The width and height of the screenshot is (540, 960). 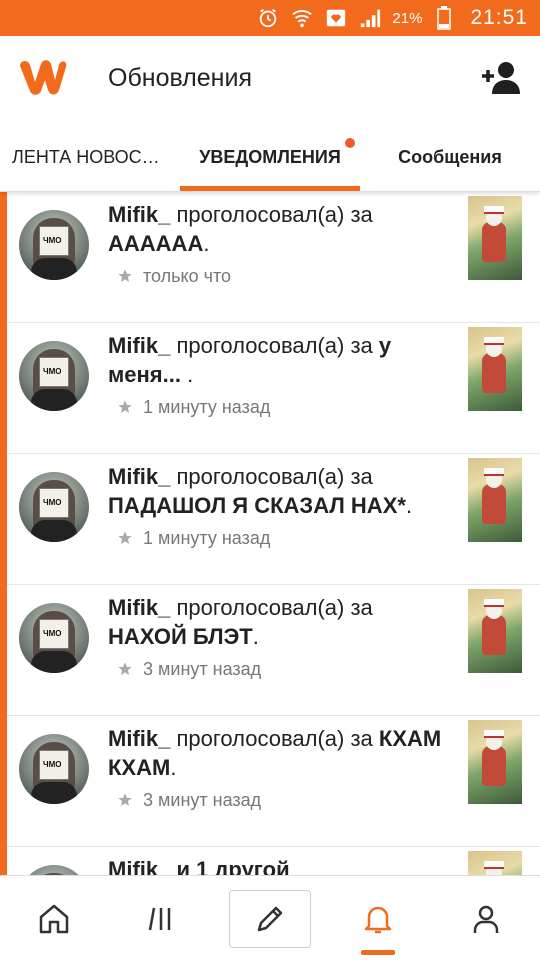 I want to click on tab-notifications: УВЕДОМЛЕНИЯ, so click(x=270, y=157).